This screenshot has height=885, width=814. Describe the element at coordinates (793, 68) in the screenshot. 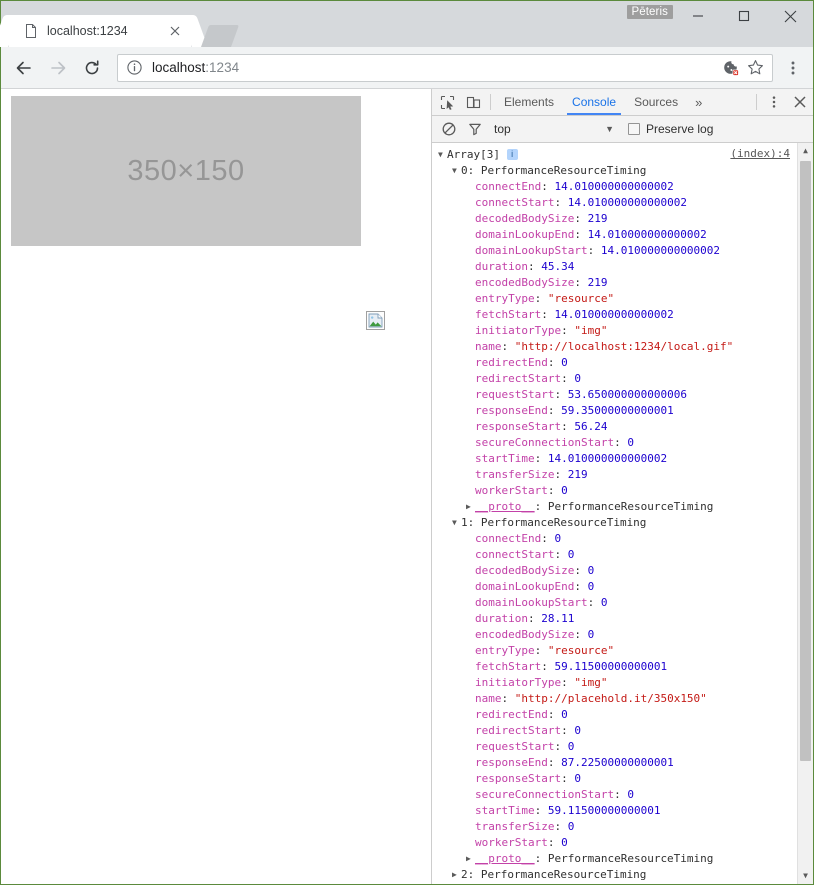

I see `three-dot-menu-icon` at that location.